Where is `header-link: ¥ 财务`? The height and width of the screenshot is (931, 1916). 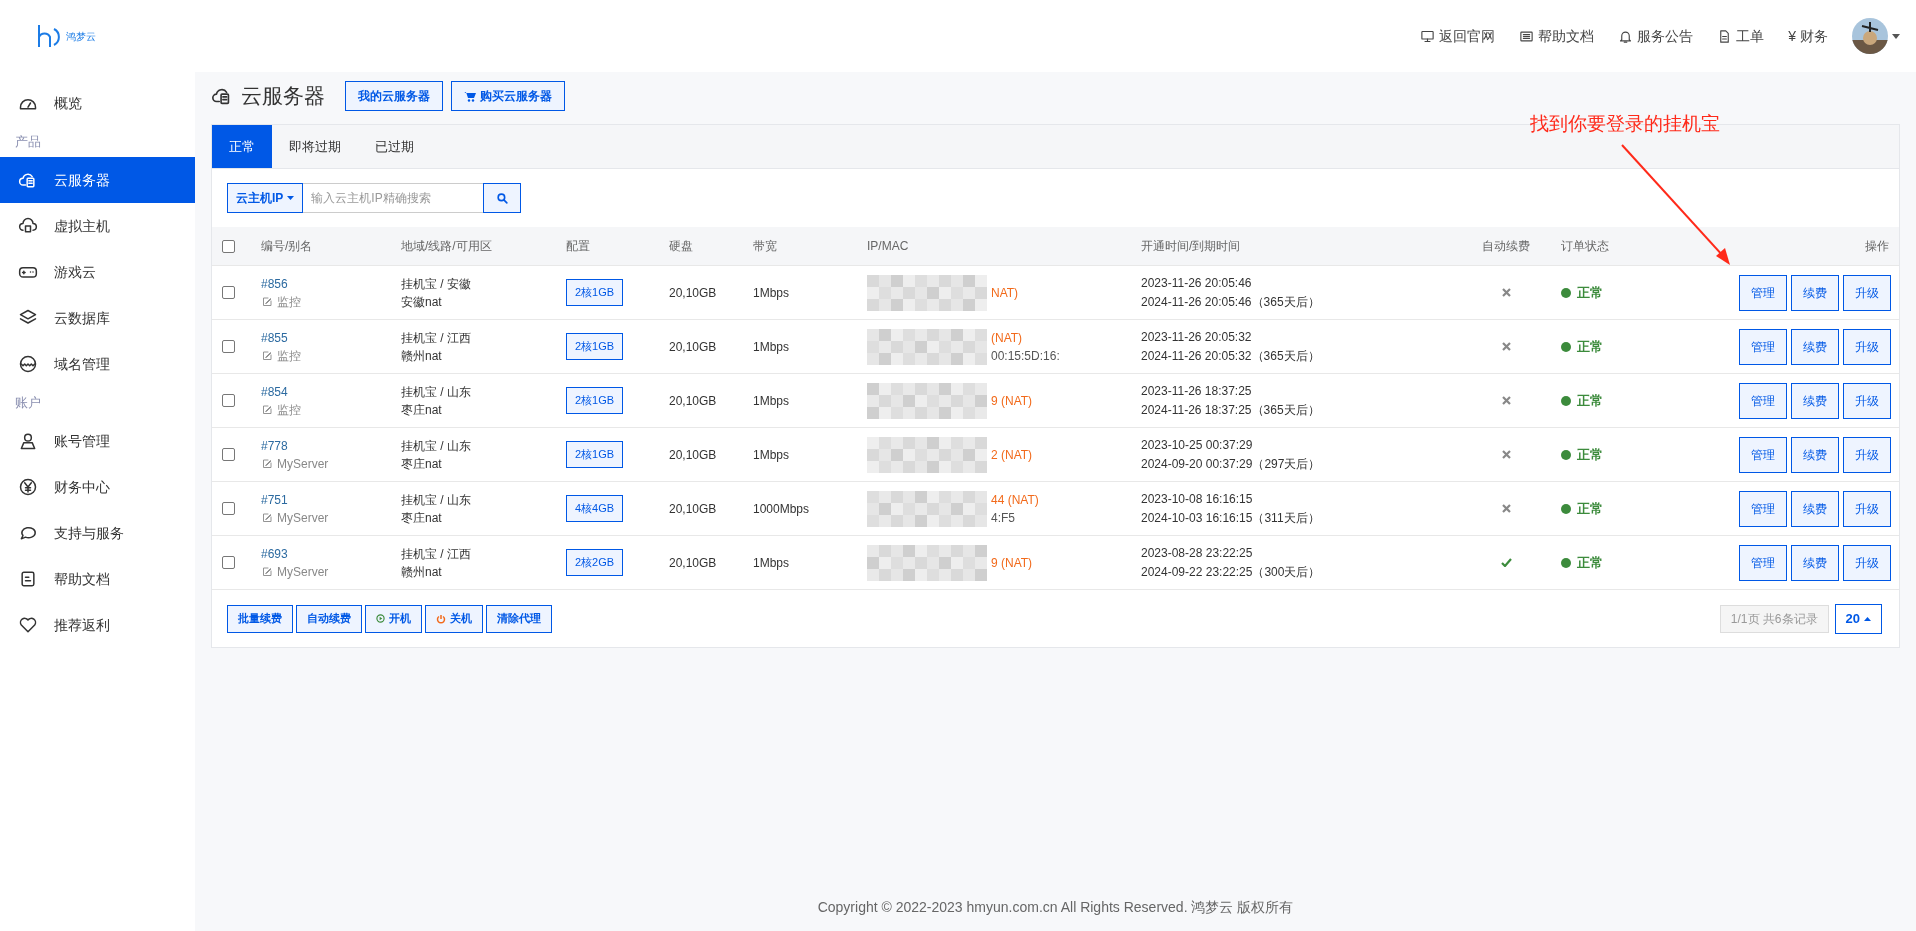 header-link: ¥ 财务 is located at coordinates (1808, 36).